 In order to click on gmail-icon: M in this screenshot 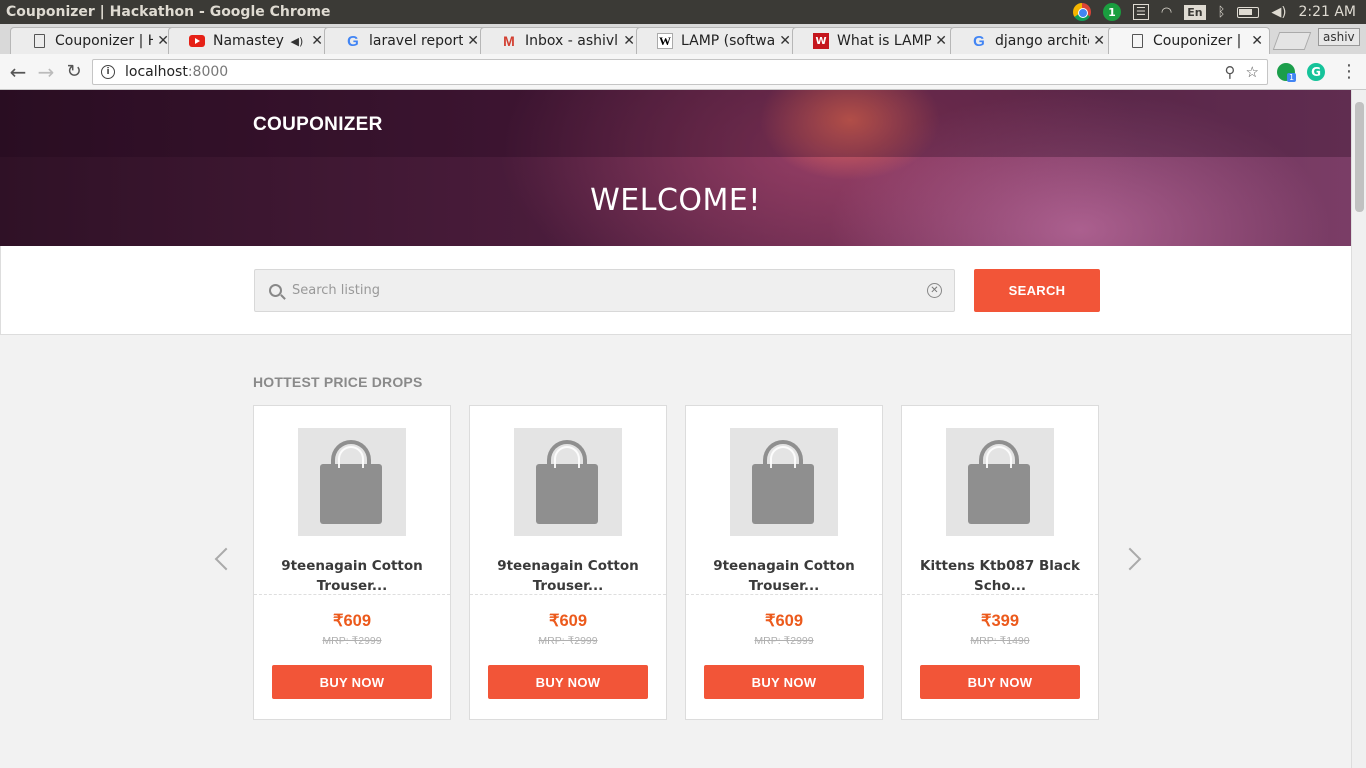, I will do `click(509, 41)`.